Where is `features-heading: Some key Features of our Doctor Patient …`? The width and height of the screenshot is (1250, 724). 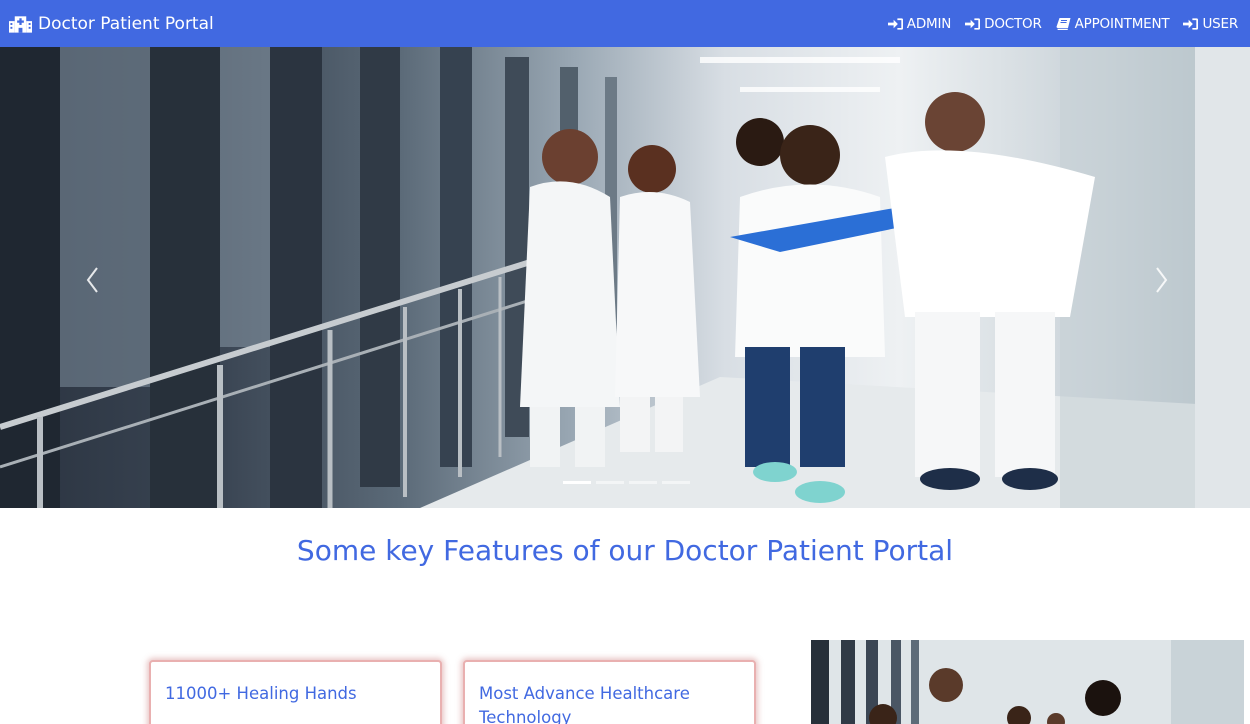
features-heading: Some key Features of our Doctor Patient … is located at coordinates (625, 550).